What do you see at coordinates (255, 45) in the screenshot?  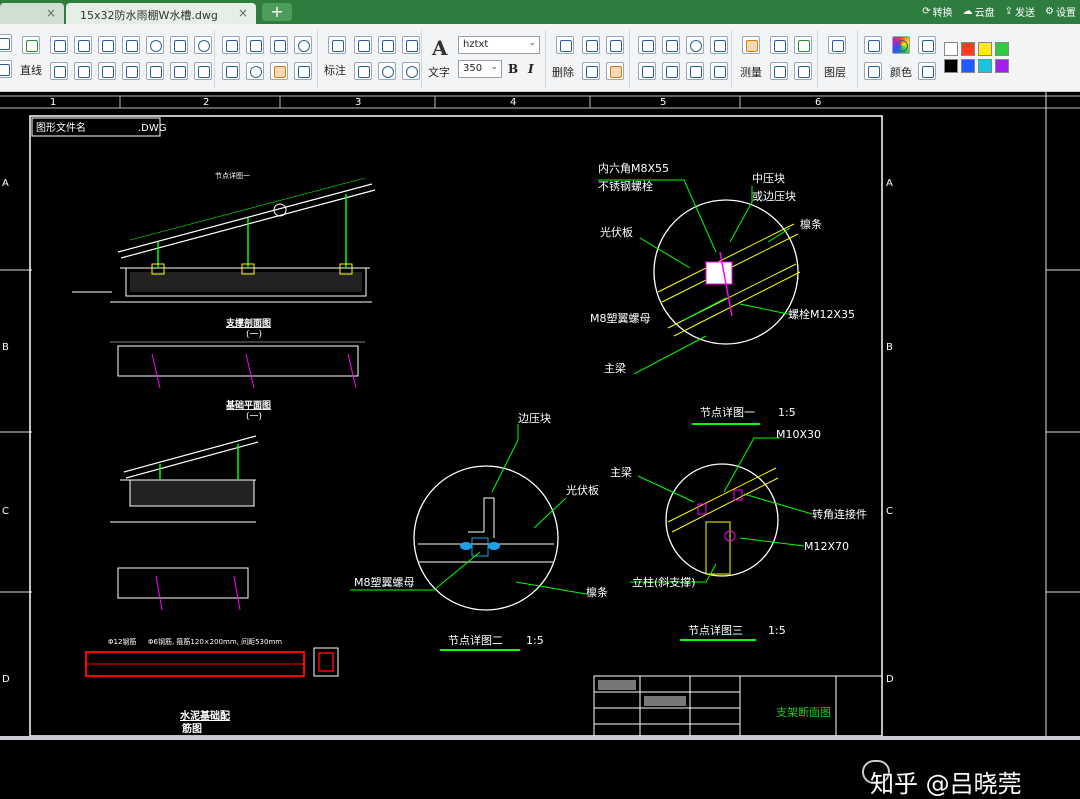 I see `trim-icon` at bounding box center [255, 45].